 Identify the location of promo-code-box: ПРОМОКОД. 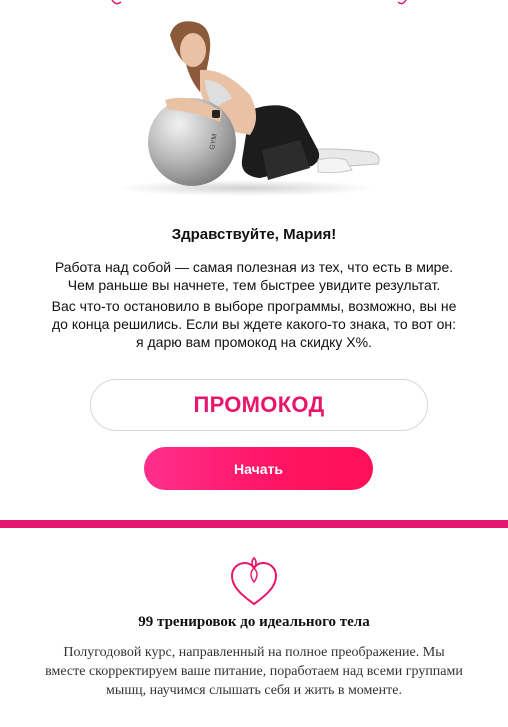
(259, 405).